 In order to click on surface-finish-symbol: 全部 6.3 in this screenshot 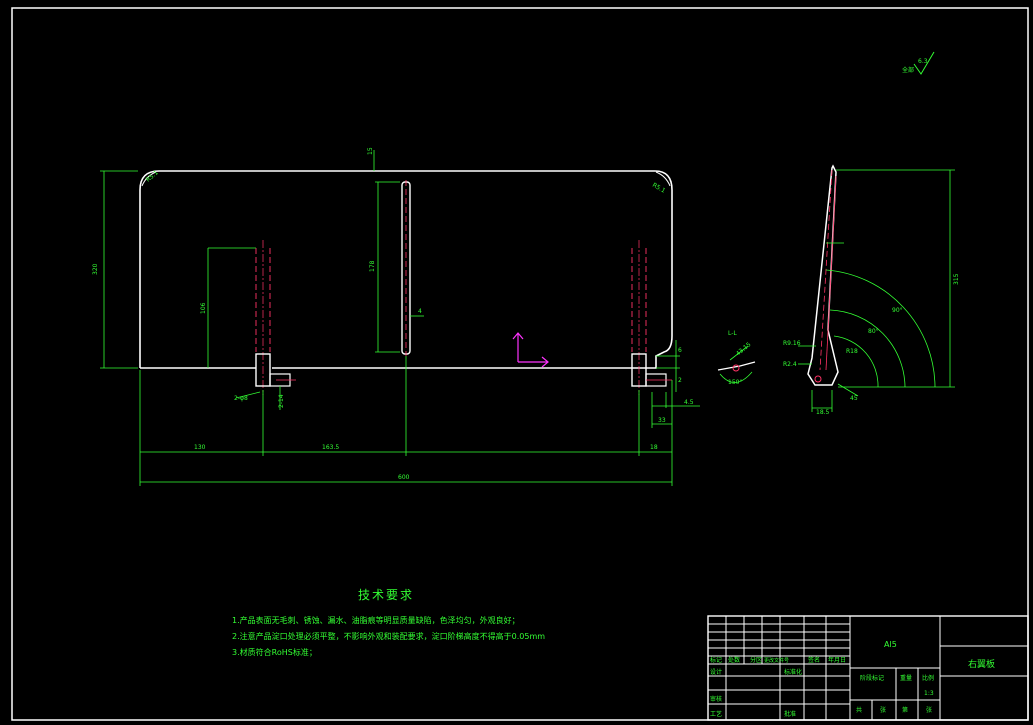, I will do `click(918, 63)`.